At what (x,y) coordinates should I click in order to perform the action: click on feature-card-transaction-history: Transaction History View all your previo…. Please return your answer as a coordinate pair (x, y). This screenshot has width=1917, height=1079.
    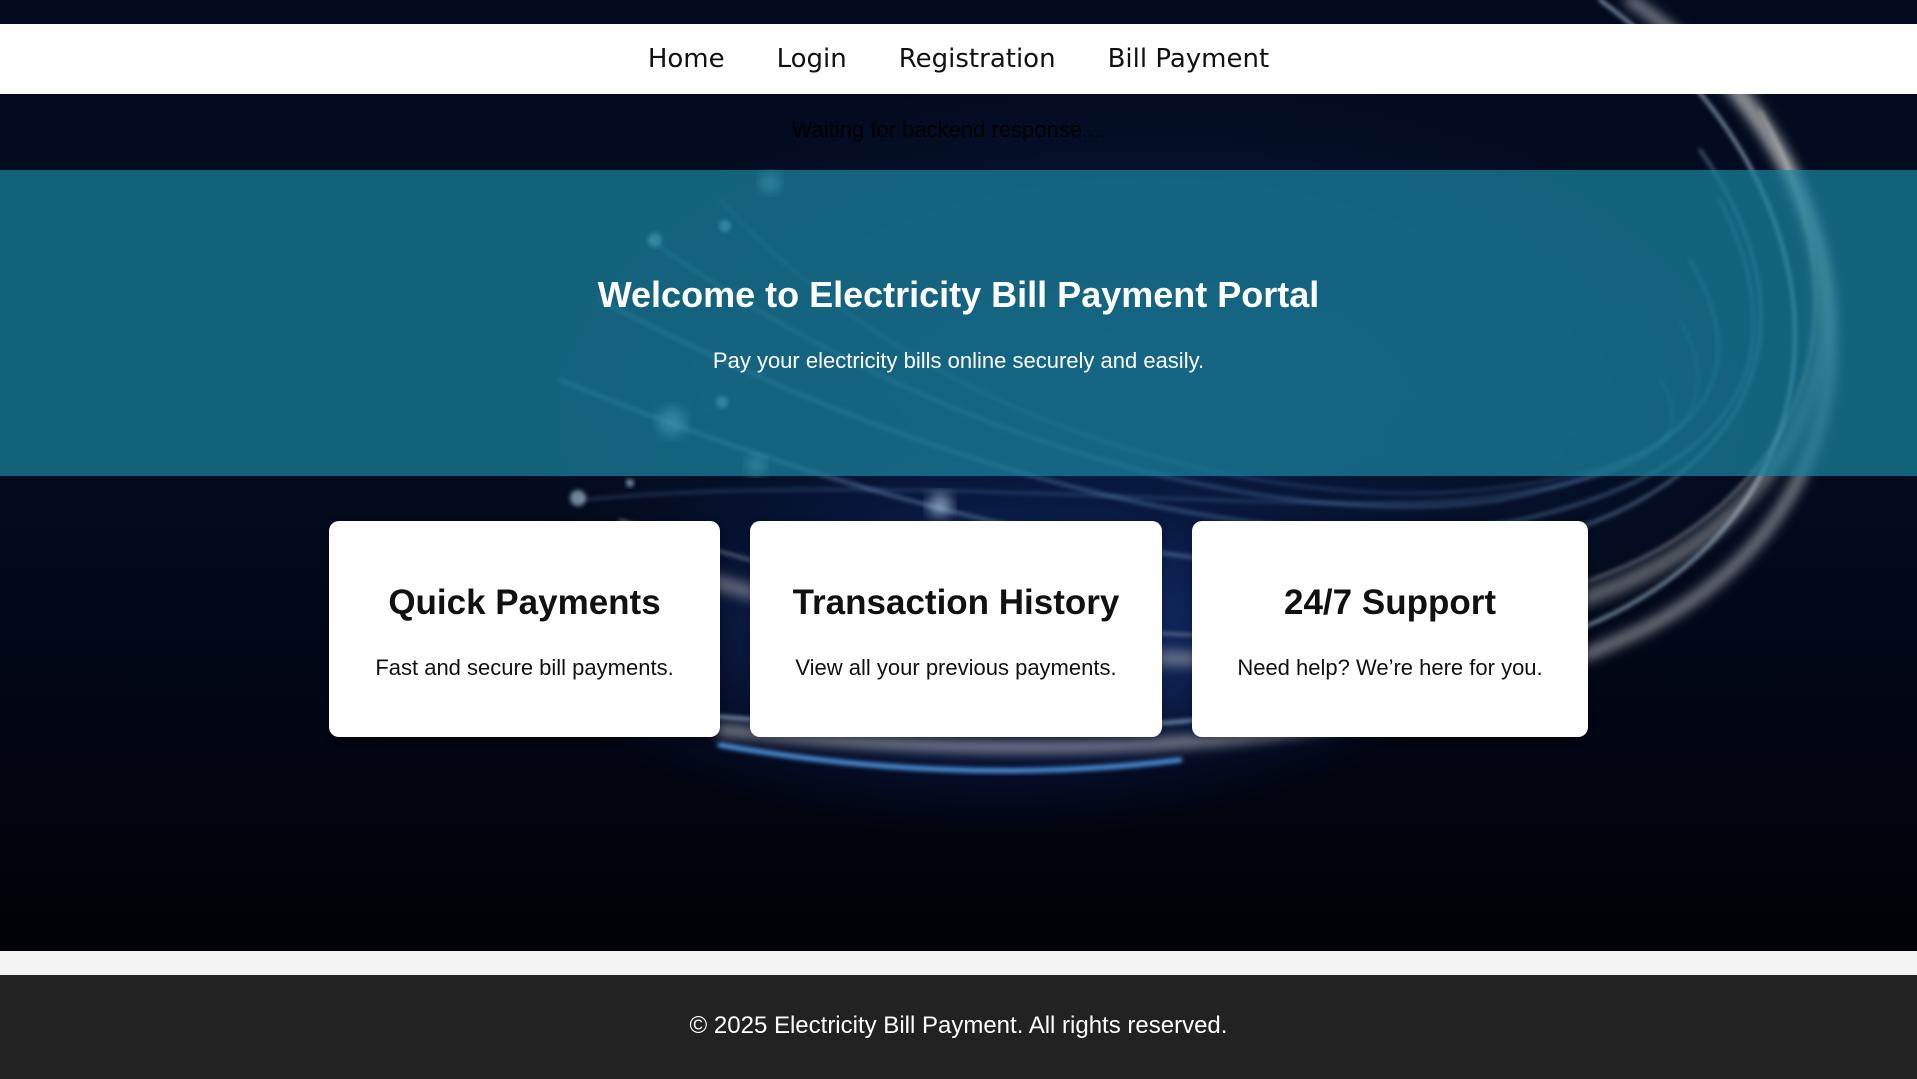
    Looking at the image, I should click on (956, 629).